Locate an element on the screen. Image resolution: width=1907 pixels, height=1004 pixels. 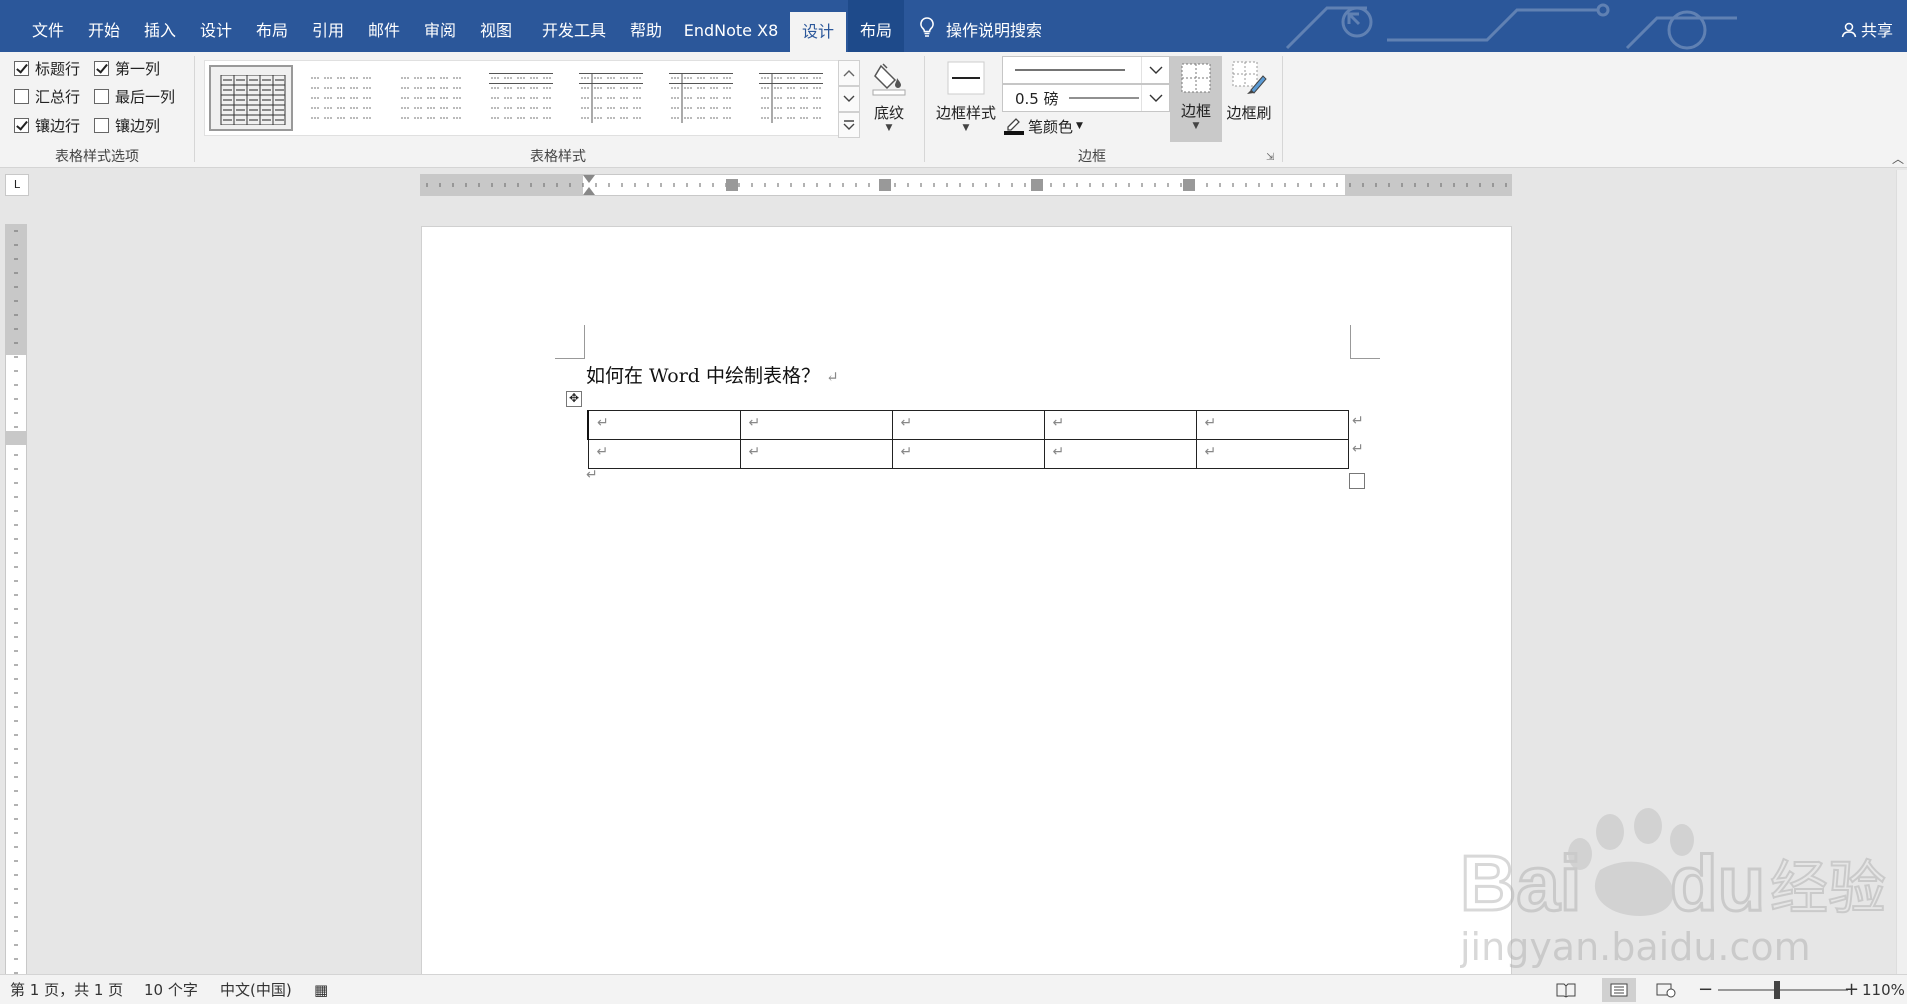
borders-grid-icon is located at coordinates (1196, 78).